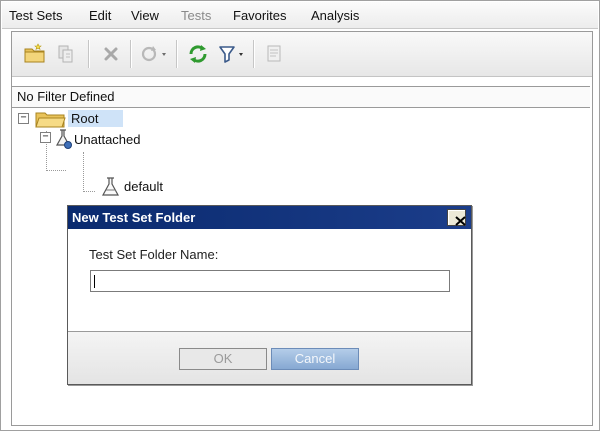  What do you see at coordinates (259, 15) in the screenshot?
I see `menu-favorites: Favorites` at bounding box center [259, 15].